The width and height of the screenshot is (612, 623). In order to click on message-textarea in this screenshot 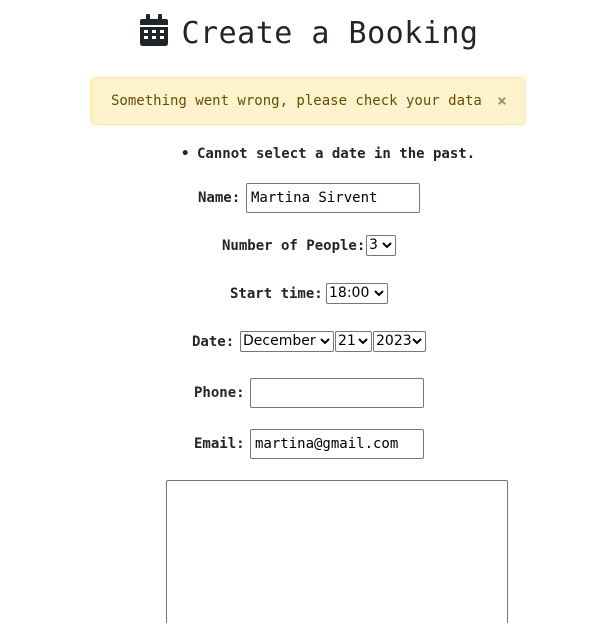, I will do `click(337, 551)`.